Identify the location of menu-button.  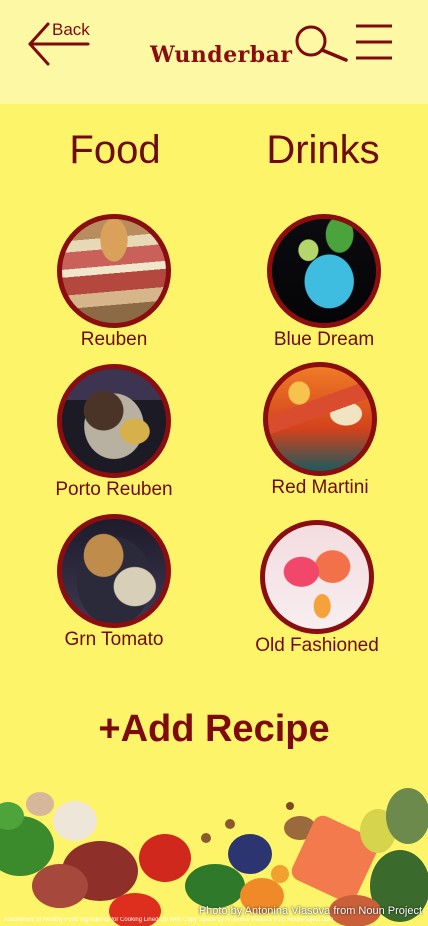
(374, 43).